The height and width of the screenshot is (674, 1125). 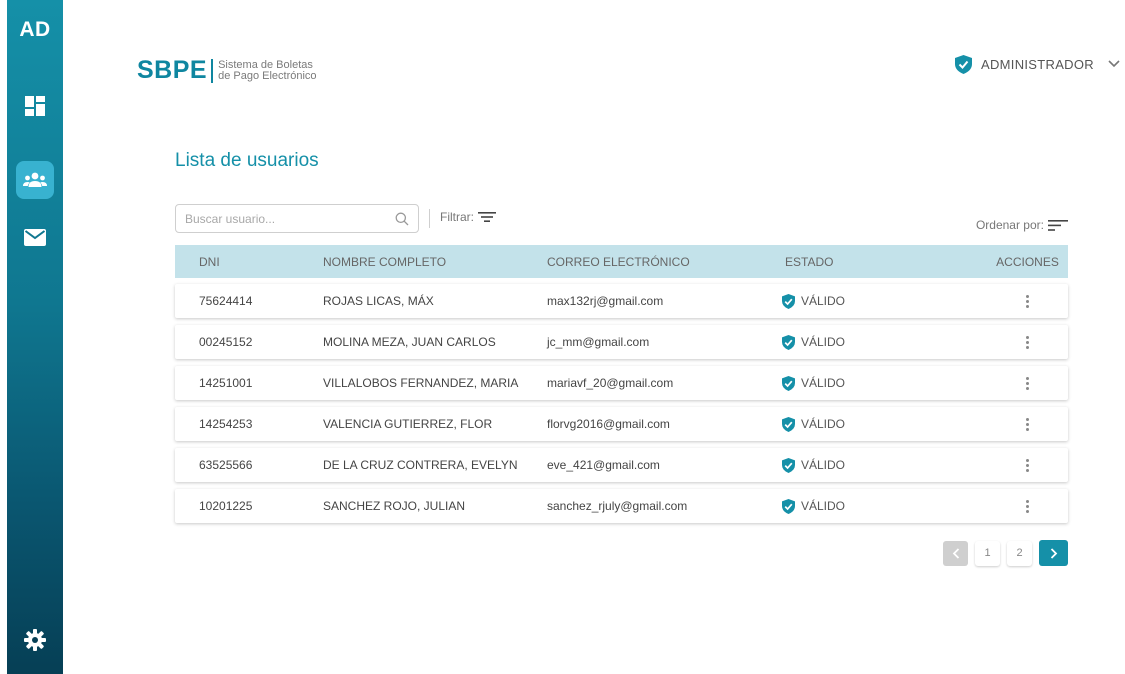 I want to click on page-button-1: 1, so click(x=987, y=553).